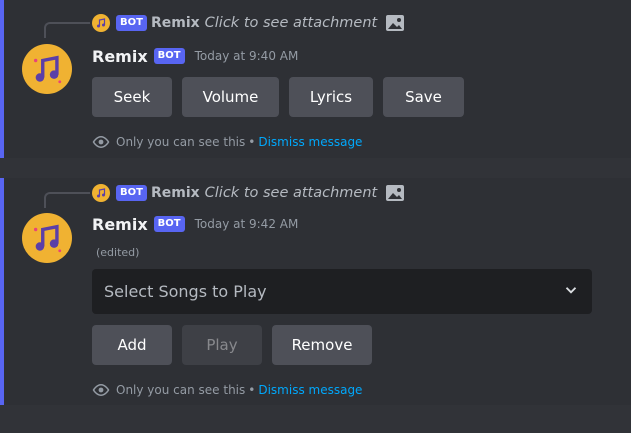 The width and height of the screenshot is (631, 433). I want to click on save-button: Save, so click(423, 97).